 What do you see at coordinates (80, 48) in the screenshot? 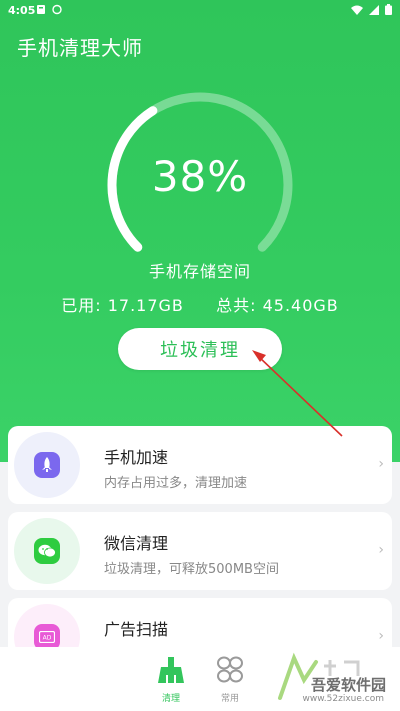
I see `page-title: 手机清理大师` at bounding box center [80, 48].